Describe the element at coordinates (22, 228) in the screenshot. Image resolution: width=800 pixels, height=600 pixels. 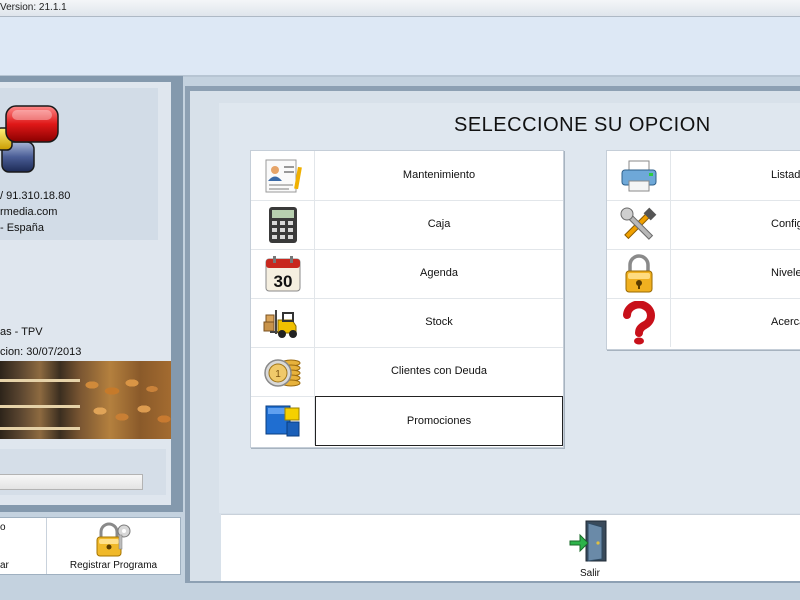
I see `company-country: - España` at that location.